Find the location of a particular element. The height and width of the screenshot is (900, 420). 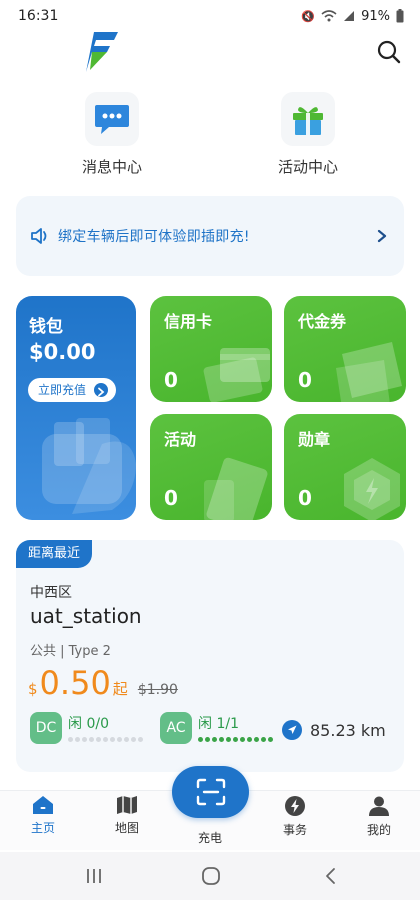

notice-banner: 绑定车辆后即可体验即插即充! is located at coordinates (210, 236).